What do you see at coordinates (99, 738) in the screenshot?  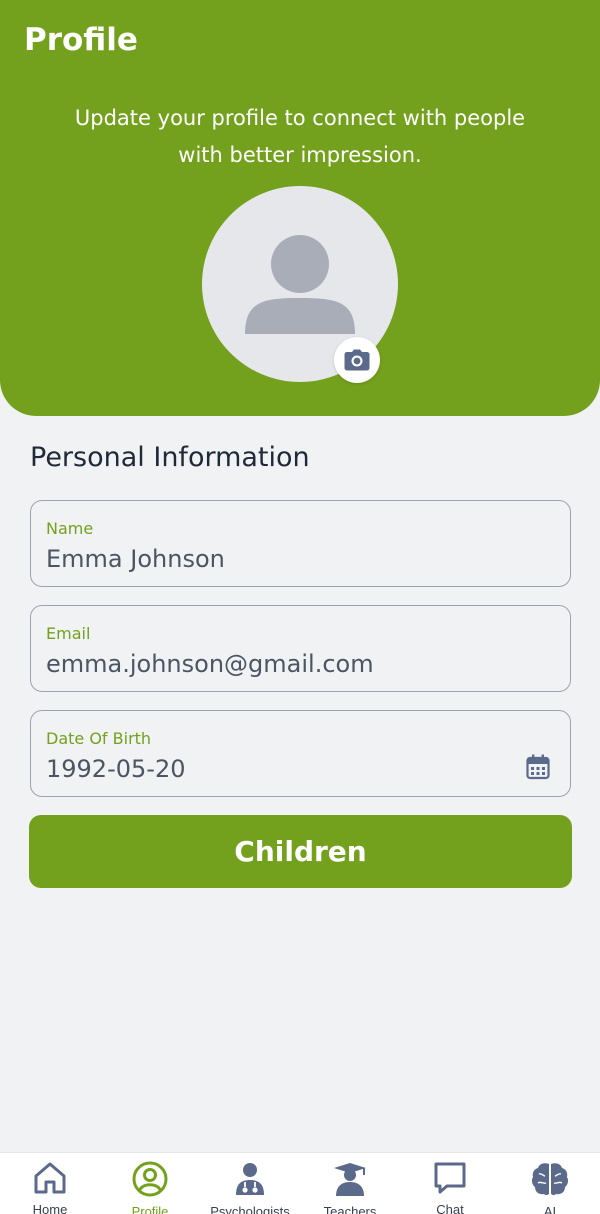 I see `date-of-birth-field-label: Date Of Birth` at bounding box center [99, 738].